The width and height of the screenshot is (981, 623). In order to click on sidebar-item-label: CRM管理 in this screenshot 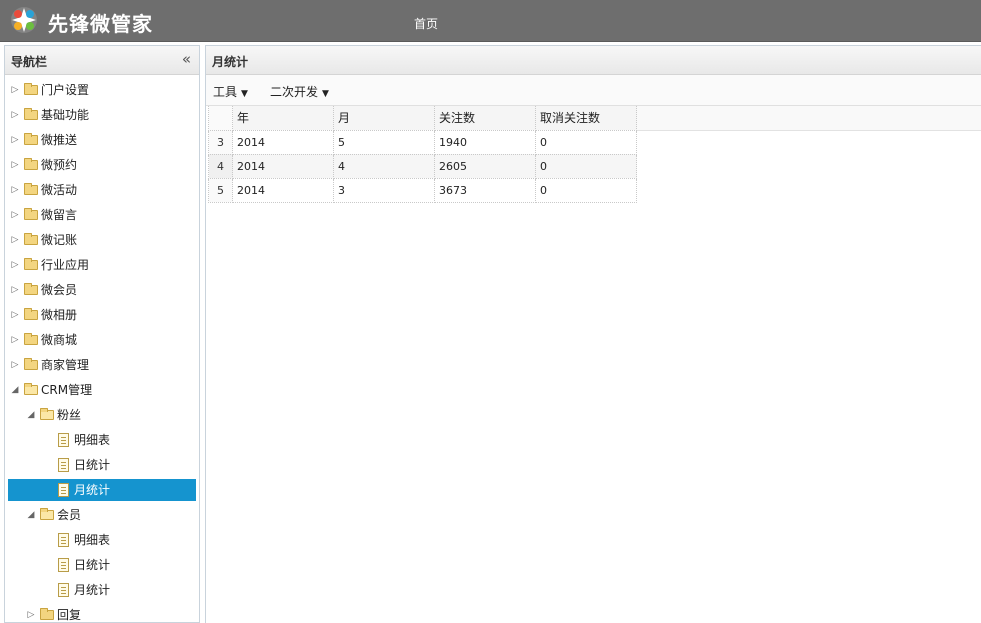, I will do `click(67, 390)`.